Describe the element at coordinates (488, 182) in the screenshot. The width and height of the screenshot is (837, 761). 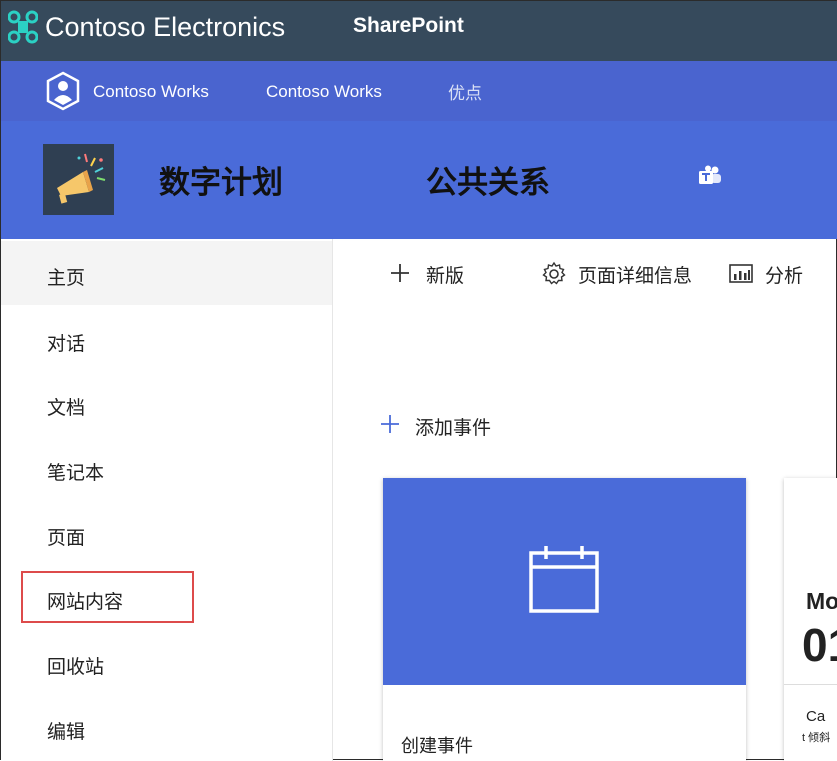
I see `department-title: 公共关系` at that location.